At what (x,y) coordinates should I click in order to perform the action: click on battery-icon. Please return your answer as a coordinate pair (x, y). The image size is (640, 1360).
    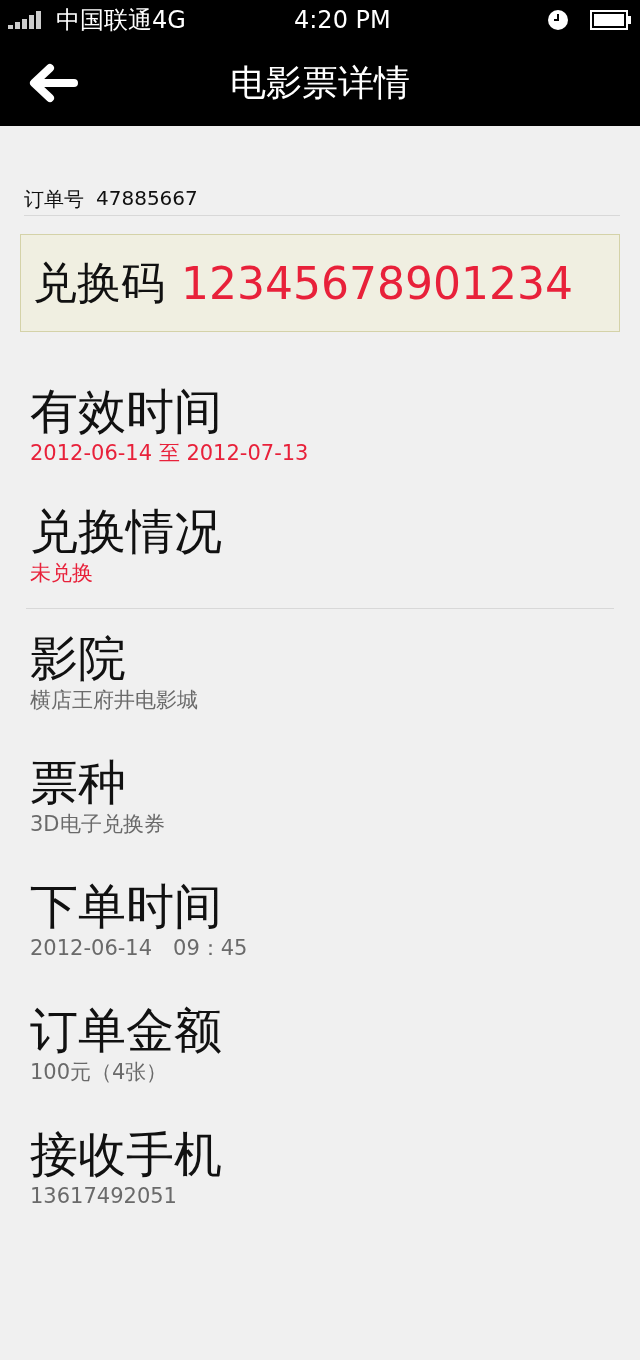
    Looking at the image, I should click on (611, 20).